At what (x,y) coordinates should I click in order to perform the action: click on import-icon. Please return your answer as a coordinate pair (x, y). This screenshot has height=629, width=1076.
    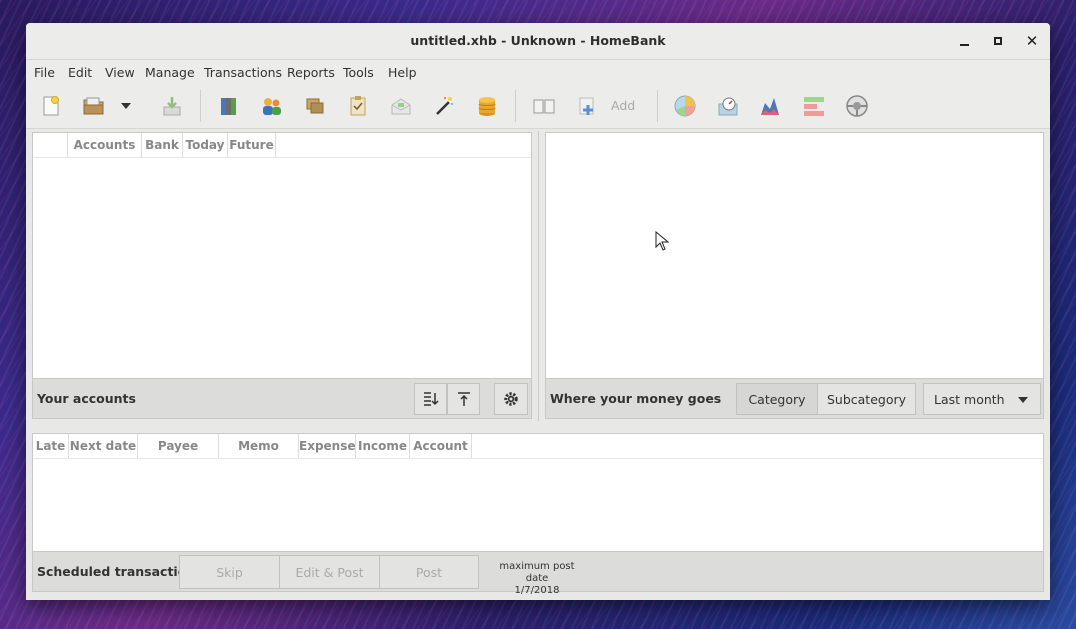
    Looking at the image, I should click on (172, 106).